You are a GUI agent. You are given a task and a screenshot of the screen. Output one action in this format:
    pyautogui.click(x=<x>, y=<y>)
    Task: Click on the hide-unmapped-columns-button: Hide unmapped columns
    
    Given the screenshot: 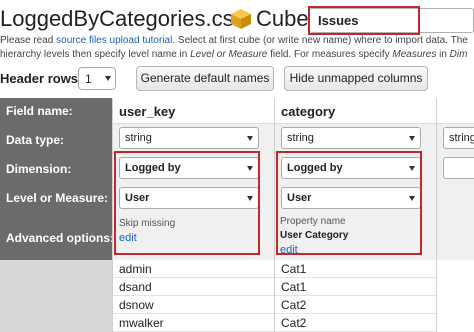 What is the action you would take?
    pyautogui.click(x=356, y=78)
    